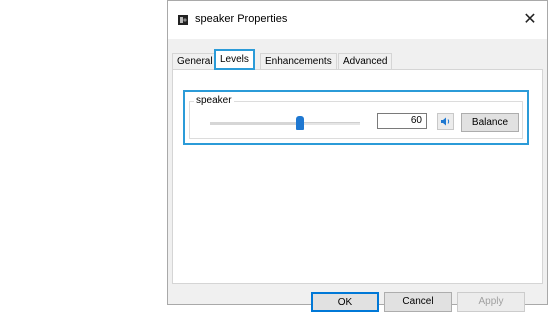 The image size is (548, 312). I want to click on slider-fill, so click(255, 123).